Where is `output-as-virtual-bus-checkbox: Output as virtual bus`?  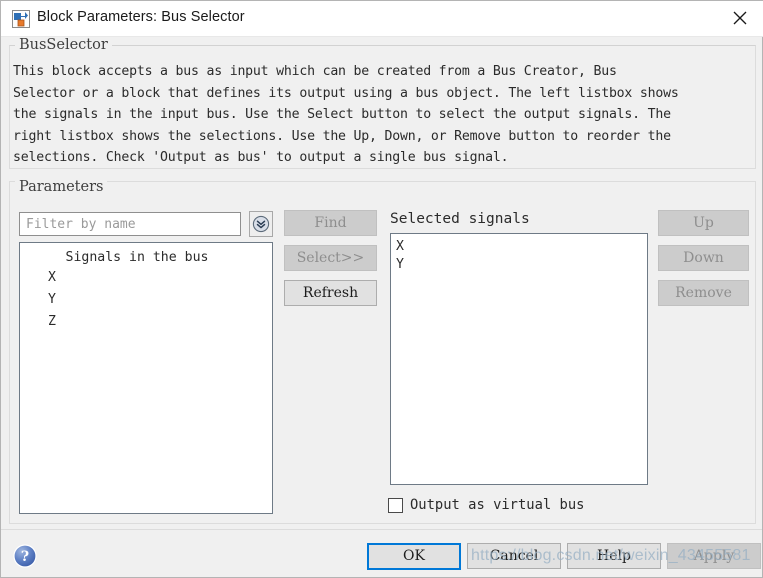 output-as-virtual-bus-checkbox: Output as virtual bus is located at coordinates (486, 505).